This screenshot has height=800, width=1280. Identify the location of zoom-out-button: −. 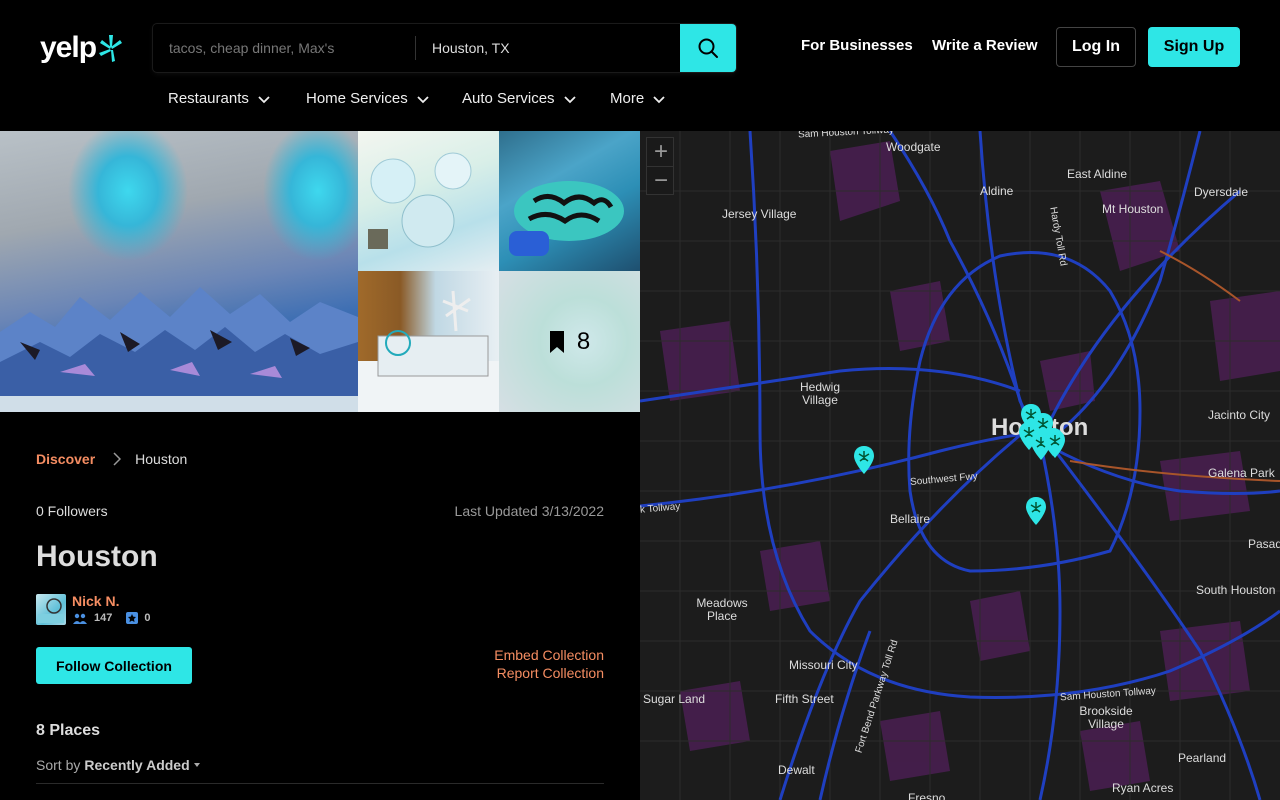
(661, 181).